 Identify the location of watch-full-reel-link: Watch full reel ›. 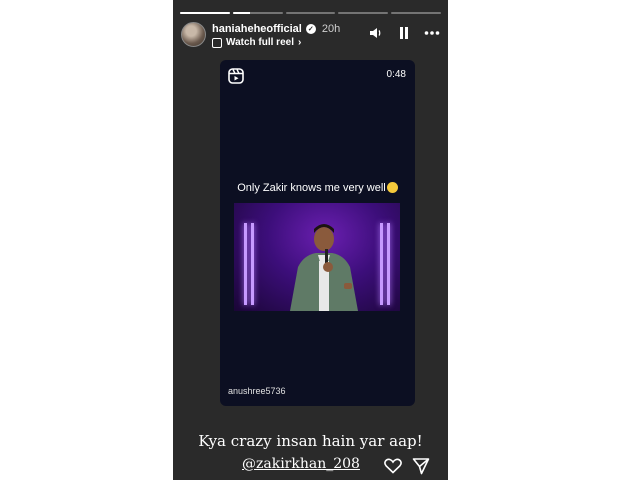
(256, 42).